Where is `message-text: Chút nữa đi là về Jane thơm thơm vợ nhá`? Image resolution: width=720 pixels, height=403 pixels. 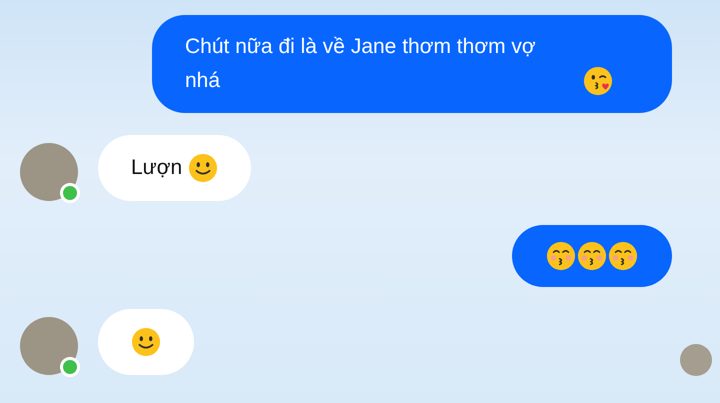
message-text: Chút nữa đi là về Jane thơm thơm vợ nhá is located at coordinates (361, 64).